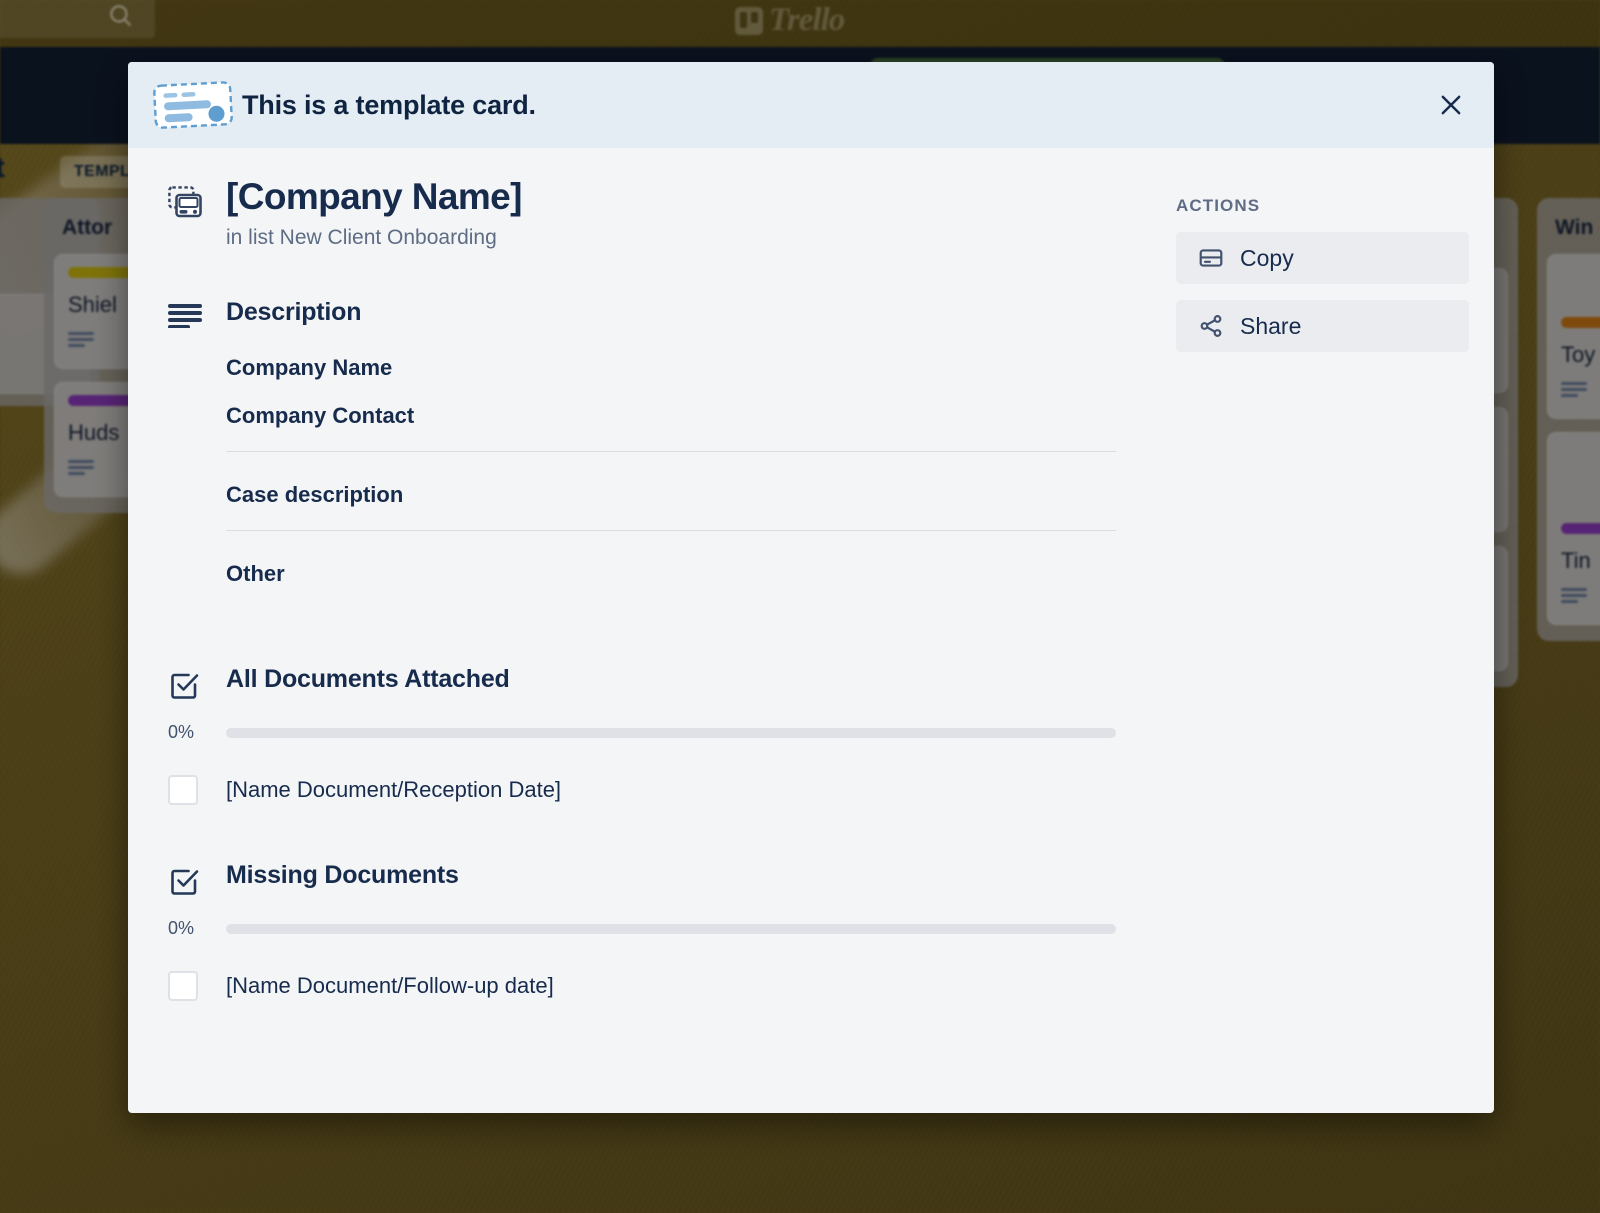  What do you see at coordinates (1322, 326) in the screenshot?
I see `share-button: Share` at bounding box center [1322, 326].